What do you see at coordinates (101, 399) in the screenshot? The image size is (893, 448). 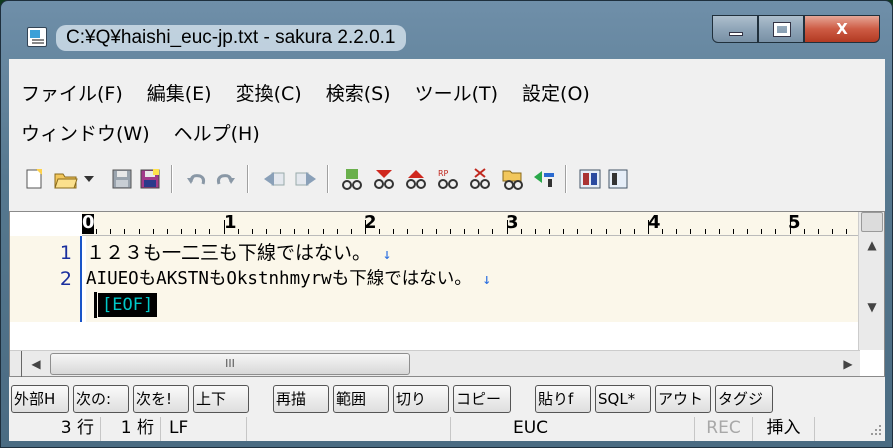 I see `fkey-next: 次の:` at bounding box center [101, 399].